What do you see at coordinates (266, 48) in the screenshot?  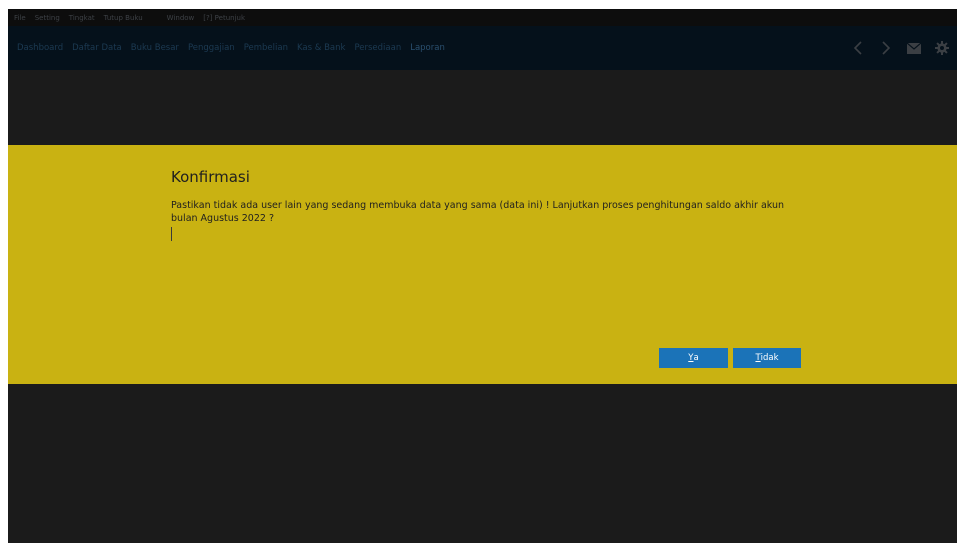 I see `nav-pembelian: Pembelian` at bounding box center [266, 48].